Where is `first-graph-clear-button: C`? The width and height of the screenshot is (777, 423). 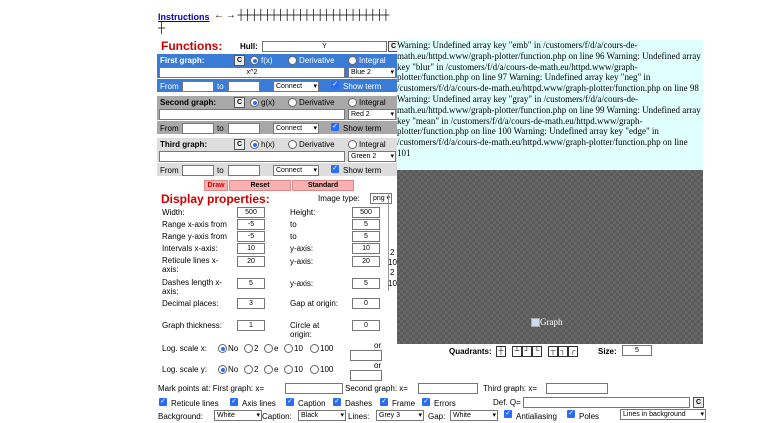 first-graph-clear-button: C is located at coordinates (239, 60).